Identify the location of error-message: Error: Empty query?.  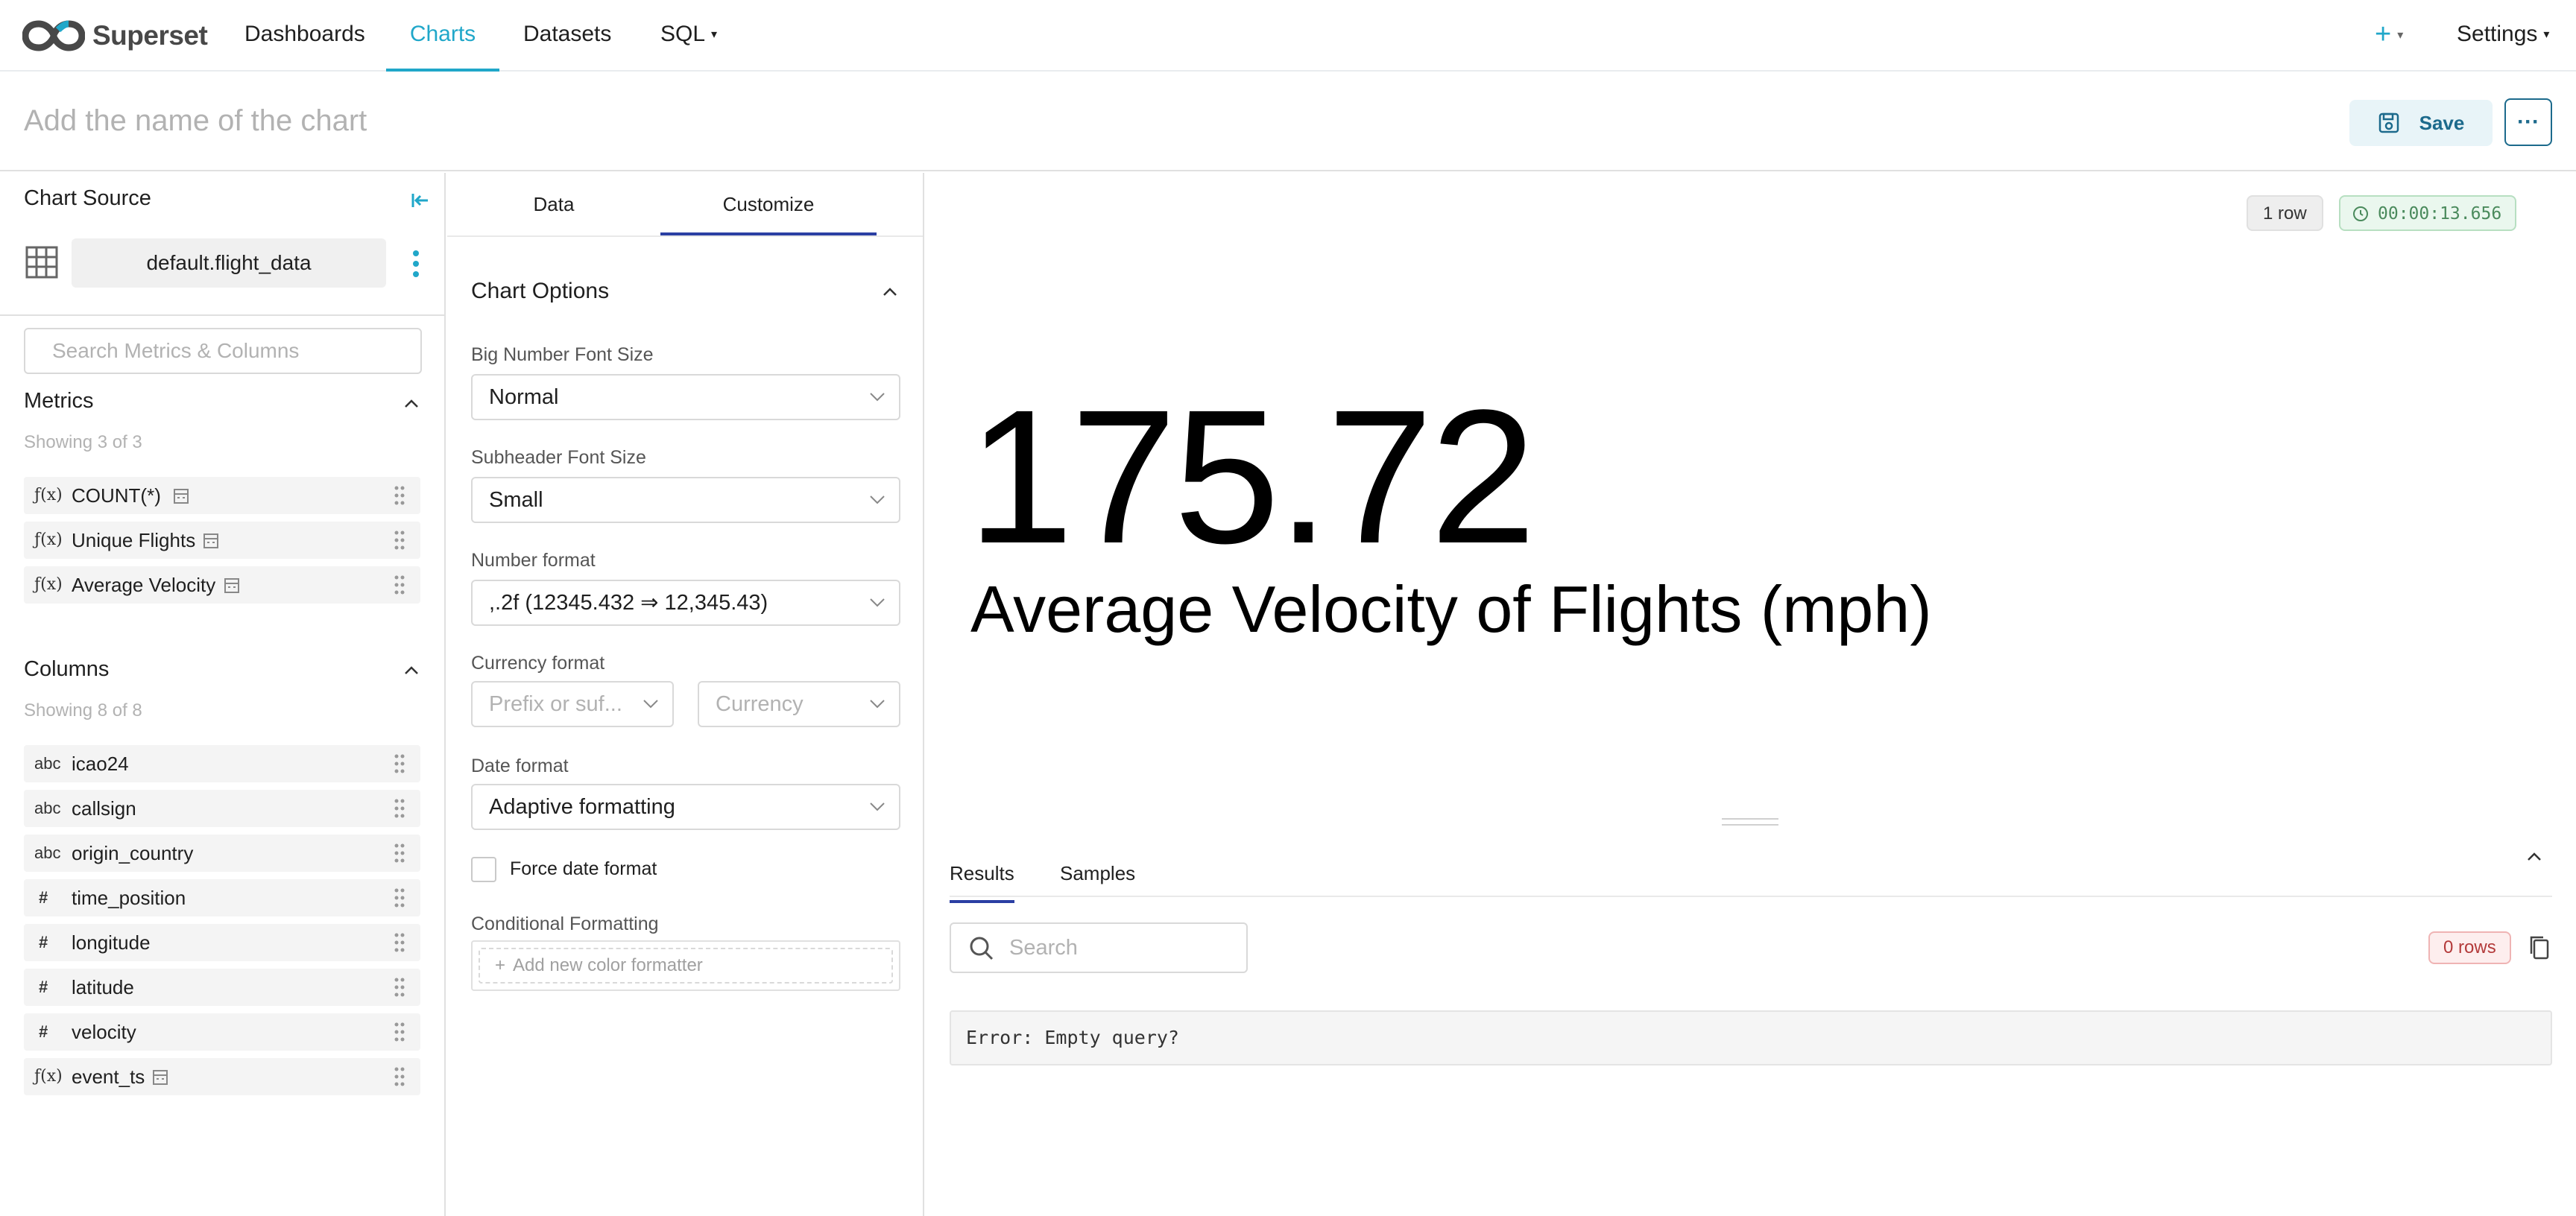
(1751, 1037).